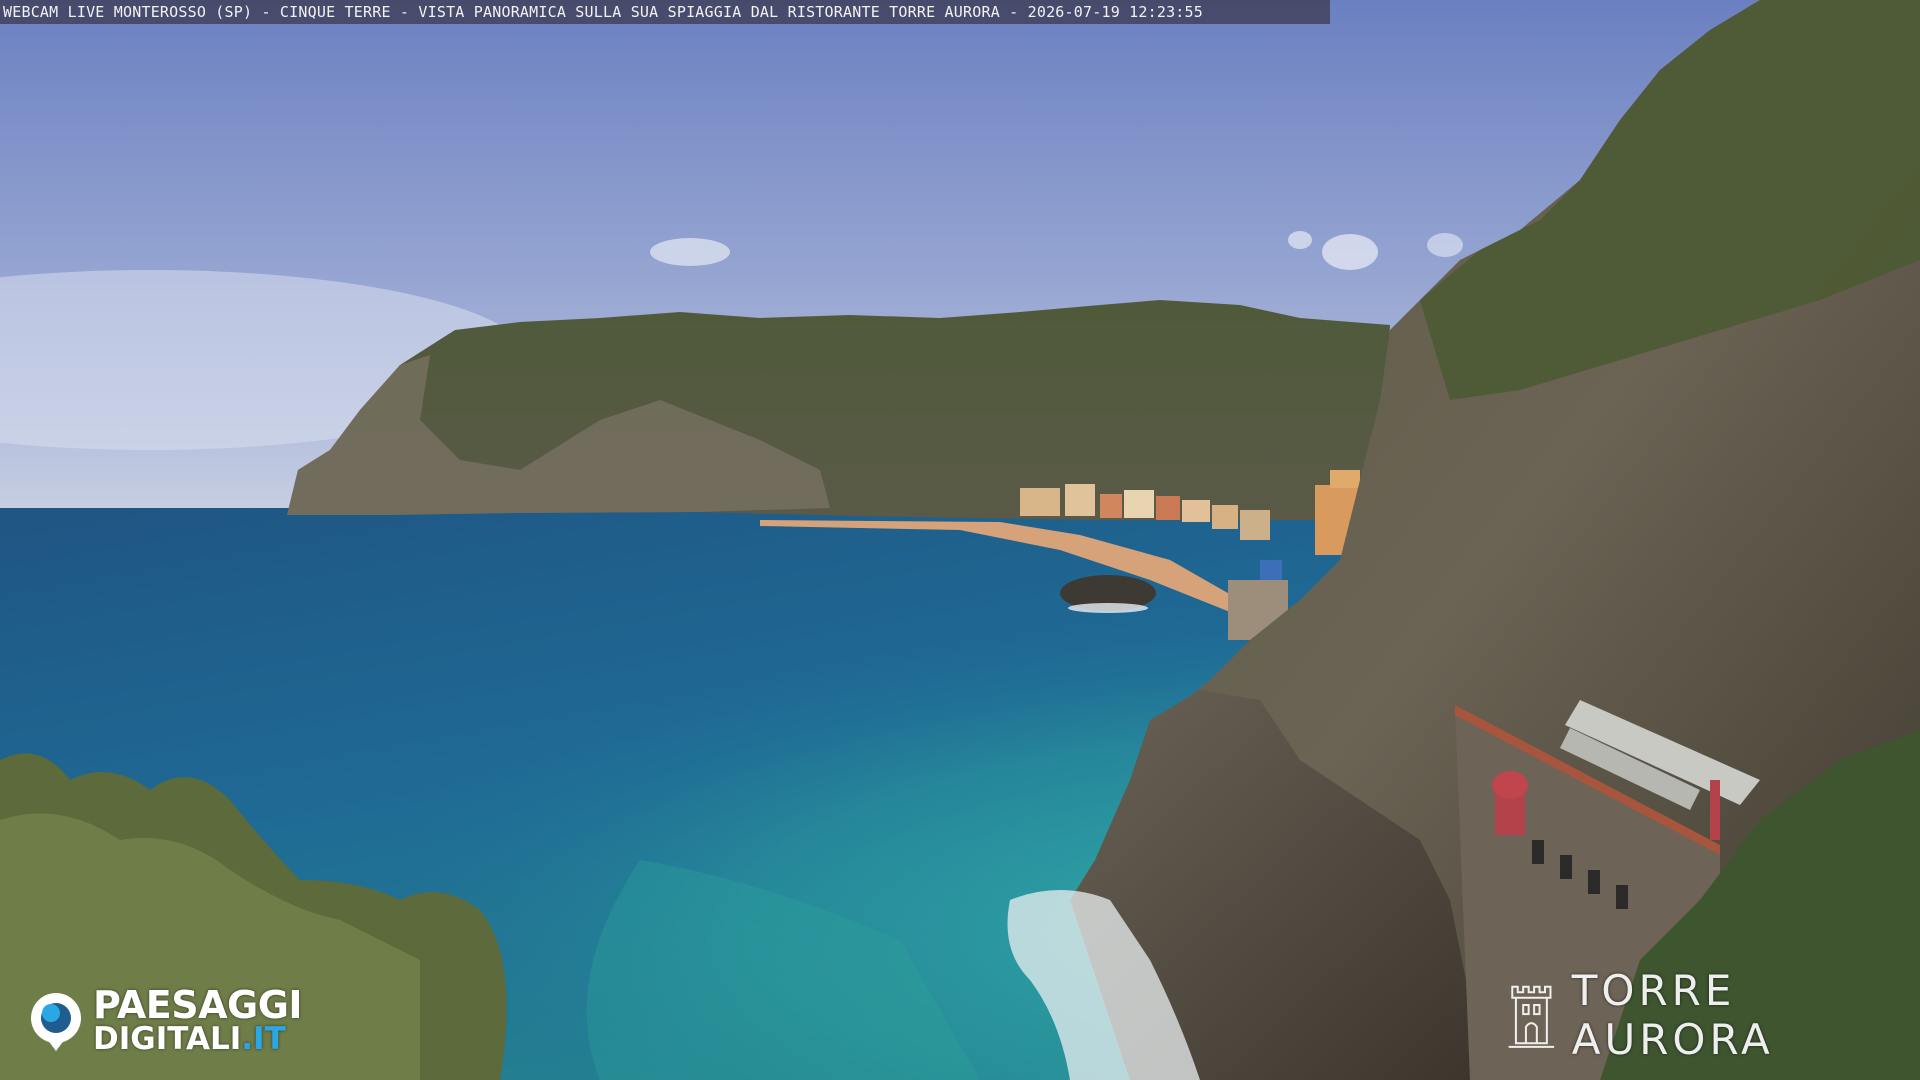  I want to click on logo-line2-row: DIGITALI .IT, so click(197, 1039).